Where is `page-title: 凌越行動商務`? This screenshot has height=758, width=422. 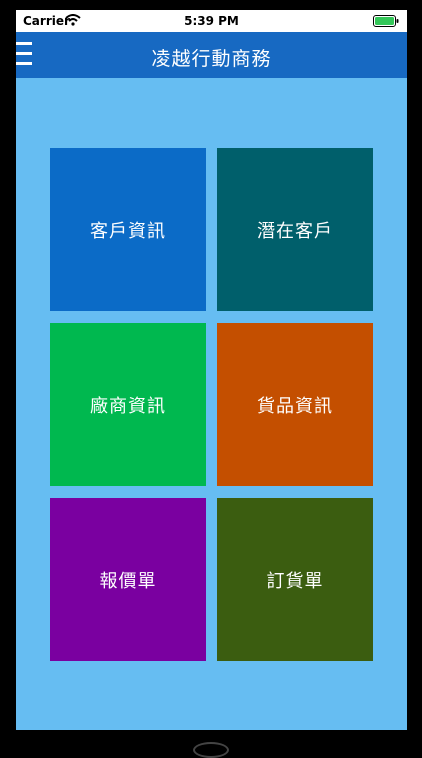 page-title: 凌越行動商務 is located at coordinates (211, 59).